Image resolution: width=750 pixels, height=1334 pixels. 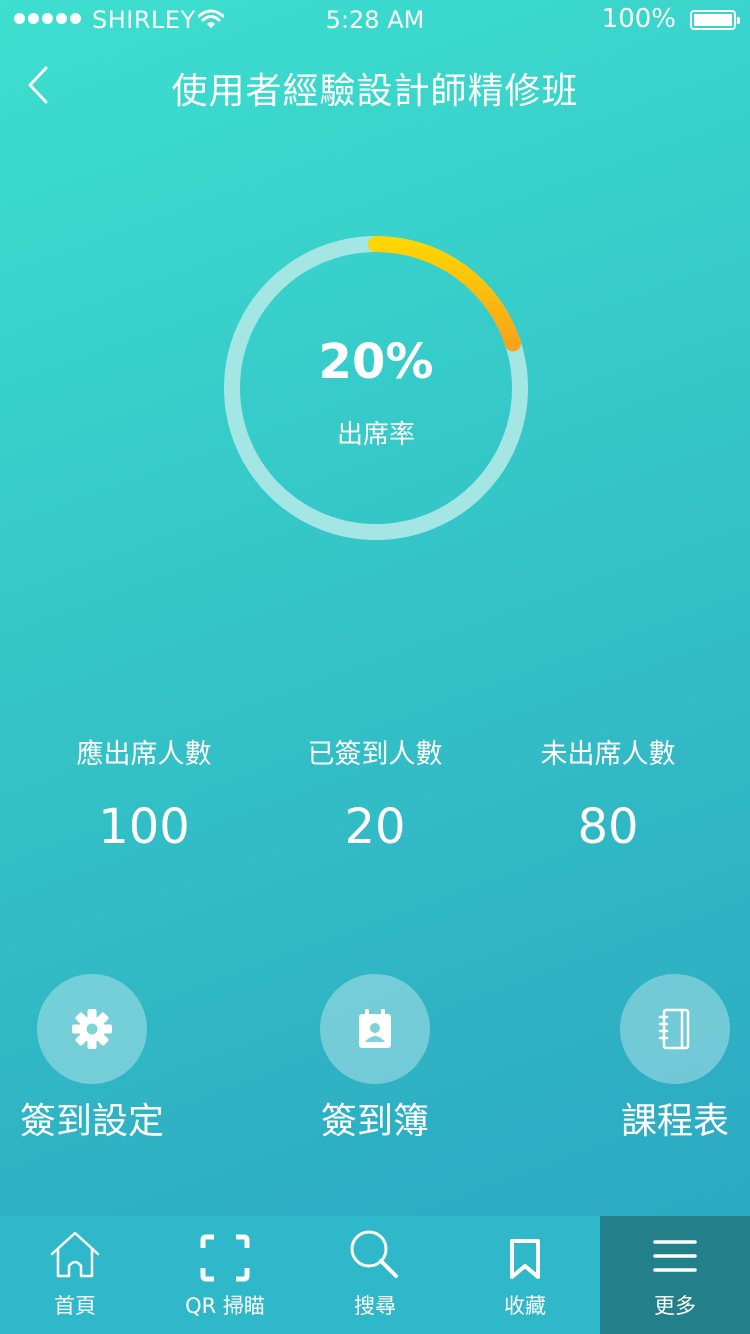 I want to click on gauge-progress-arc, so click(x=444, y=294).